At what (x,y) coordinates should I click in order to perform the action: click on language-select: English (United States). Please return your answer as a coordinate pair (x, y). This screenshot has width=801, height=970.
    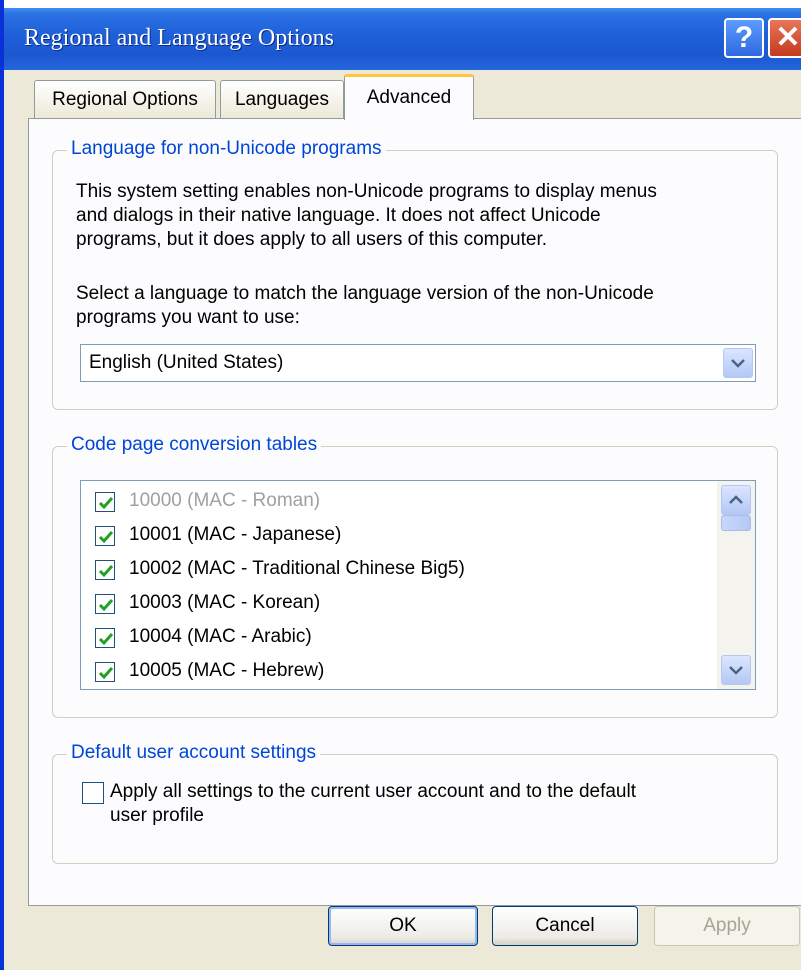
    Looking at the image, I should click on (418, 363).